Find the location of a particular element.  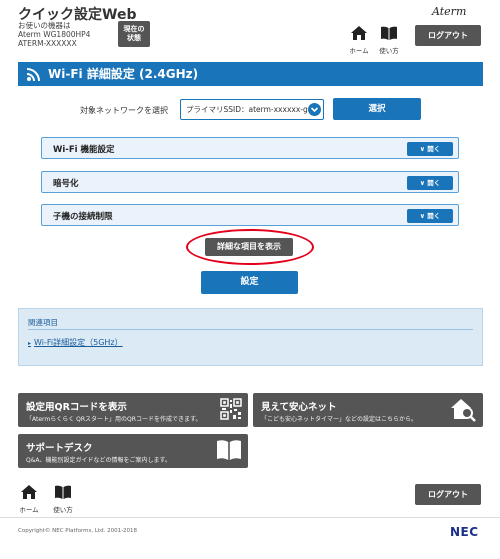

related-link-5ghz: ▸ Wi-Fi詳細設定（5GHz） is located at coordinates (75, 342).